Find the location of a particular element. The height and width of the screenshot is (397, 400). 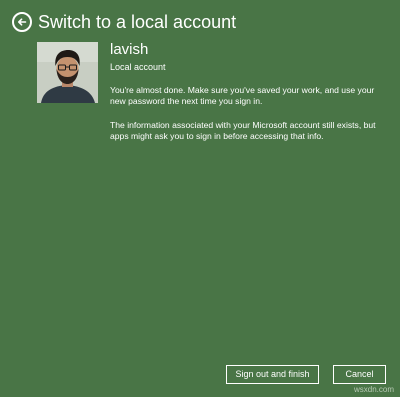

user-name: lavish is located at coordinates (129, 49).